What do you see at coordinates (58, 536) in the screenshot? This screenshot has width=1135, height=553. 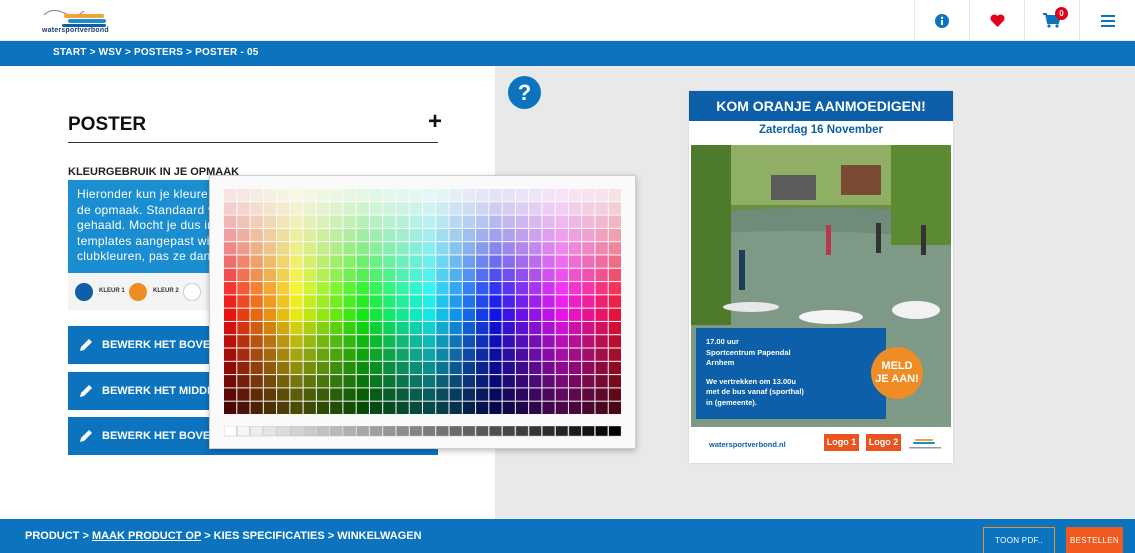 I see `step-product: PRODUCT >` at bounding box center [58, 536].